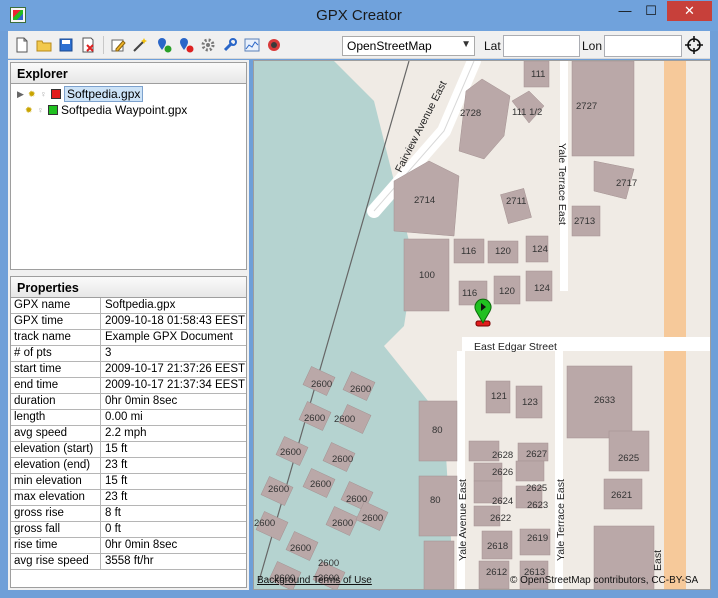 The height and width of the screenshot is (598, 718). I want to click on table-row: track name Example GPX Document, so click(128, 338).